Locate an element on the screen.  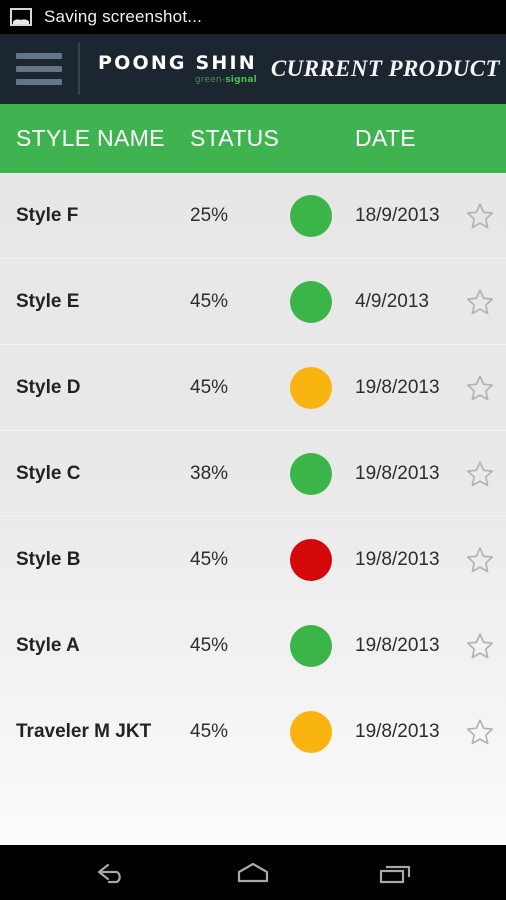
hamburger-menu-icon is located at coordinates (39, 69).